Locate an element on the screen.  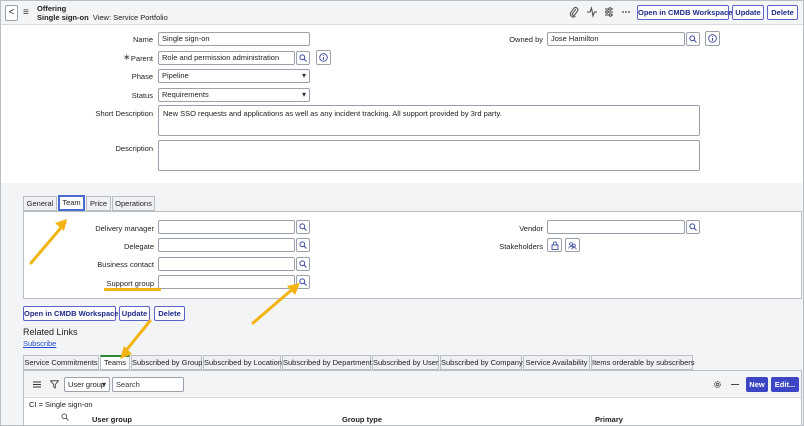
column-header-group-type: Group type is located at coordinates (362, 419).